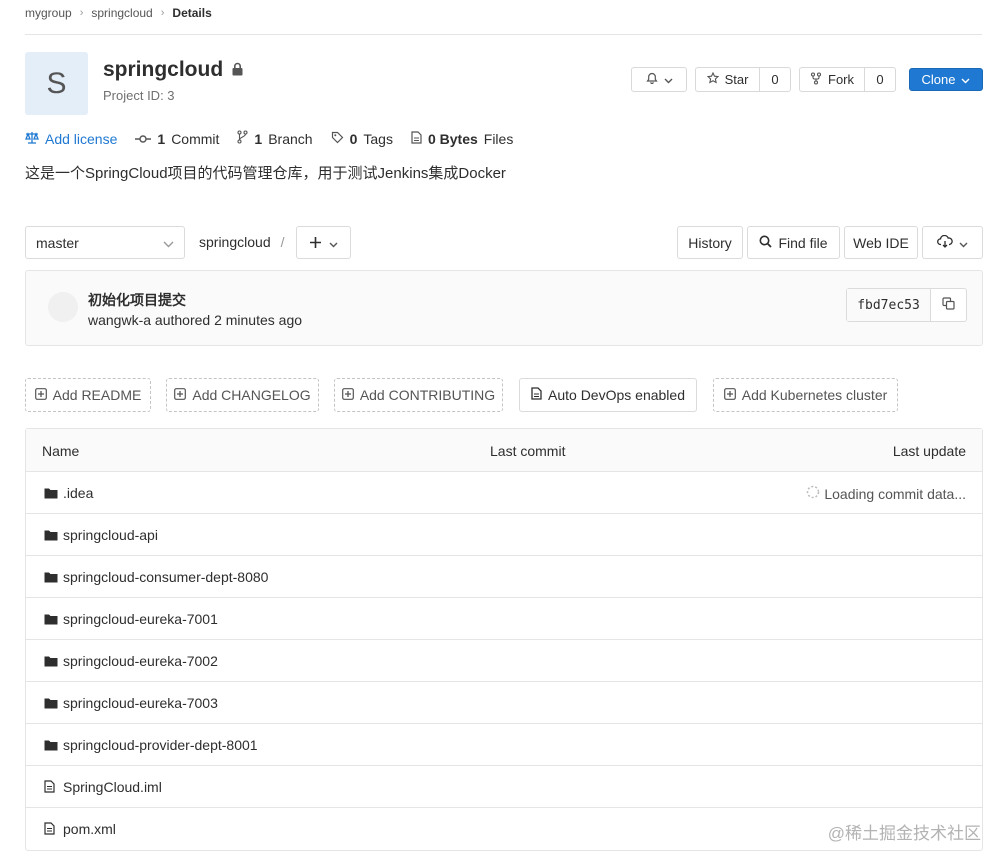 The height and width of the screenshot is (866, 1005). I want to click on table-row: springcloud-consumer-dept-8080, so click(504, 577).